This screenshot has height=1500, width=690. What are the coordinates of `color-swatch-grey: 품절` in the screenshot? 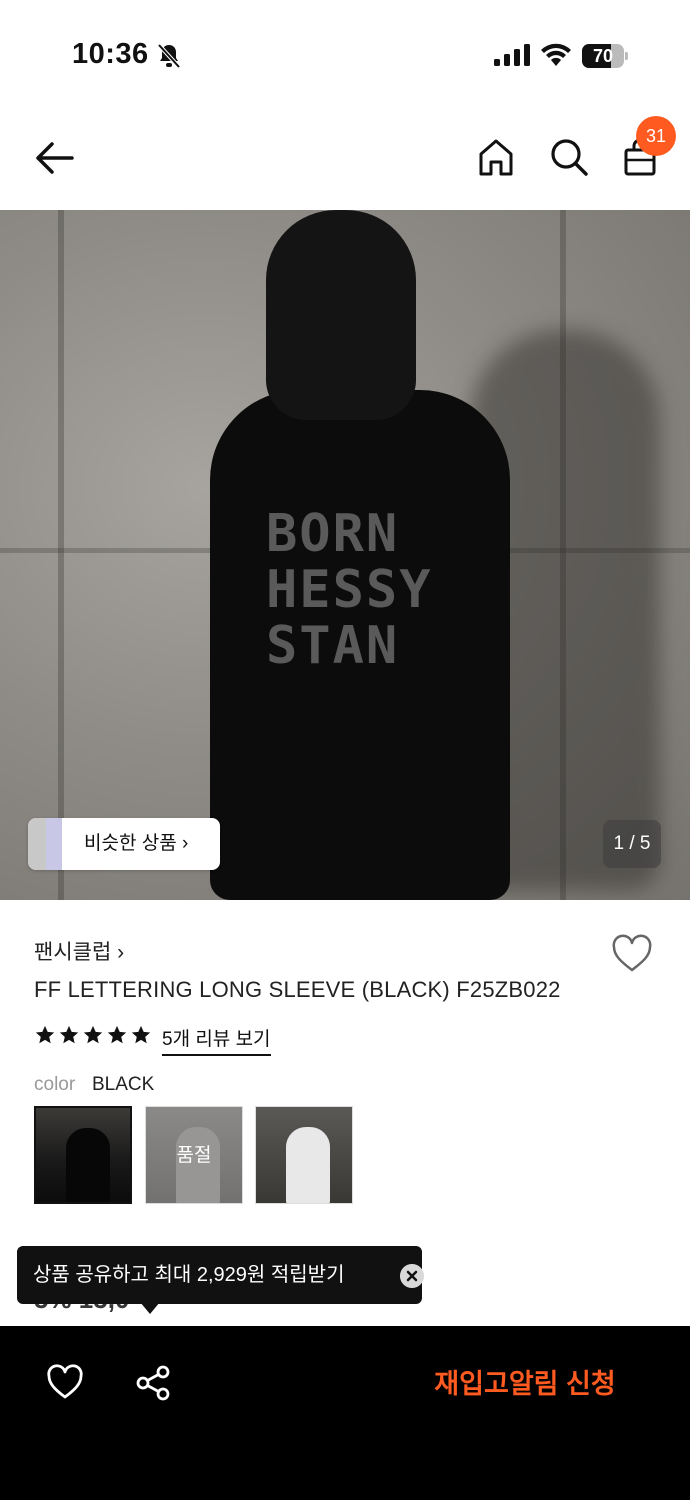 It's located at (194, 1155).